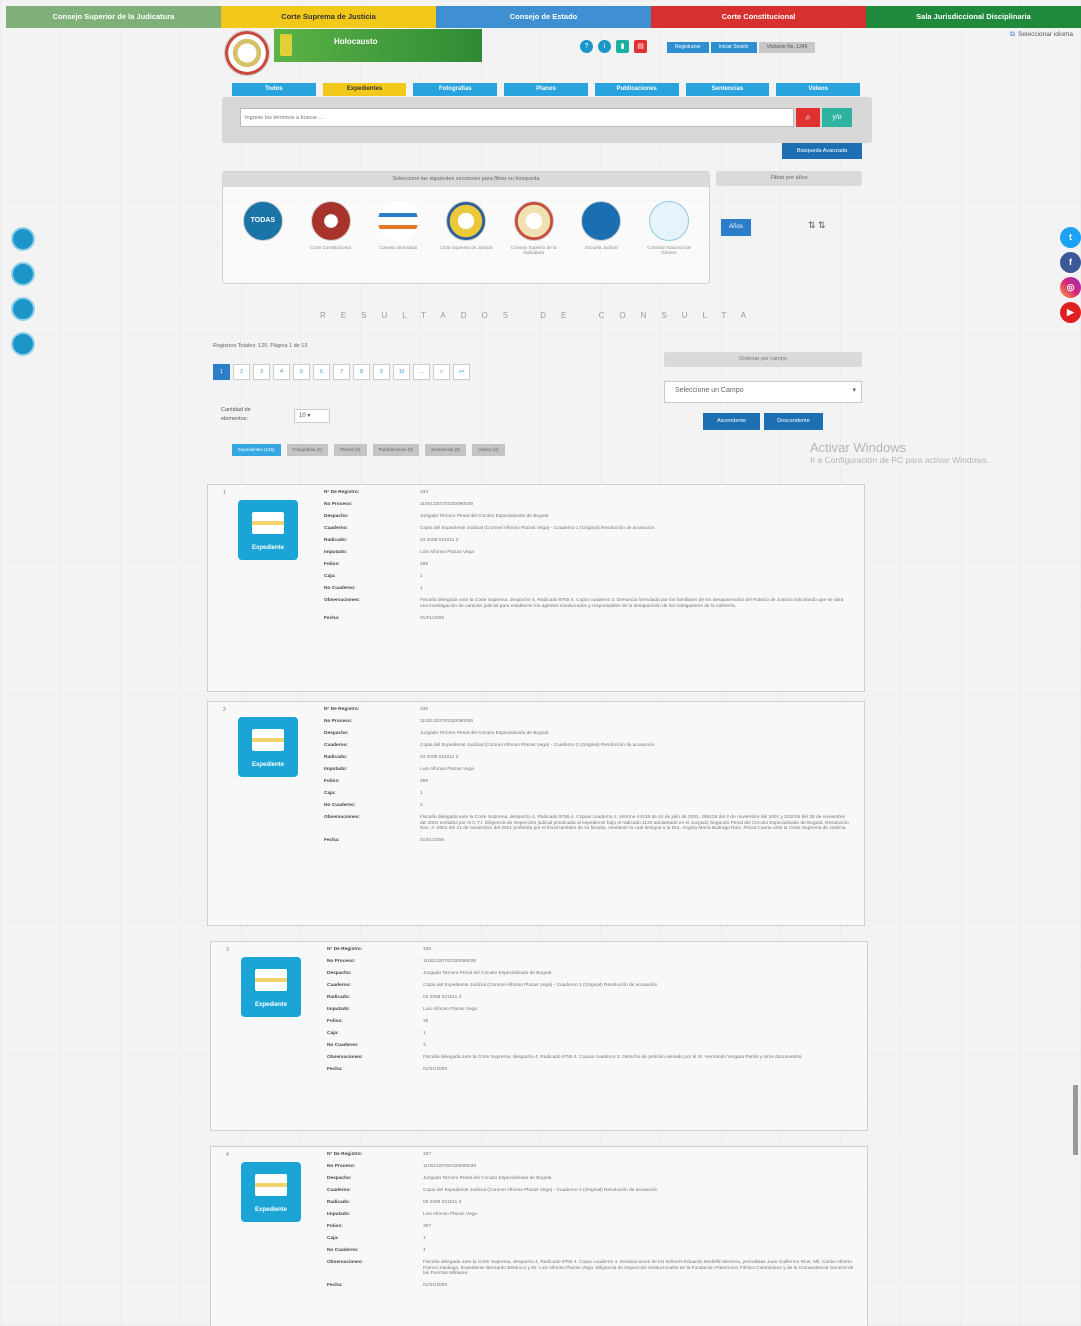 The width and height of the screenshot is (1081, 1326). Describe the element at coordinates (1070, 262) in the screenshot. I see `facebook-icon: f` at that location.